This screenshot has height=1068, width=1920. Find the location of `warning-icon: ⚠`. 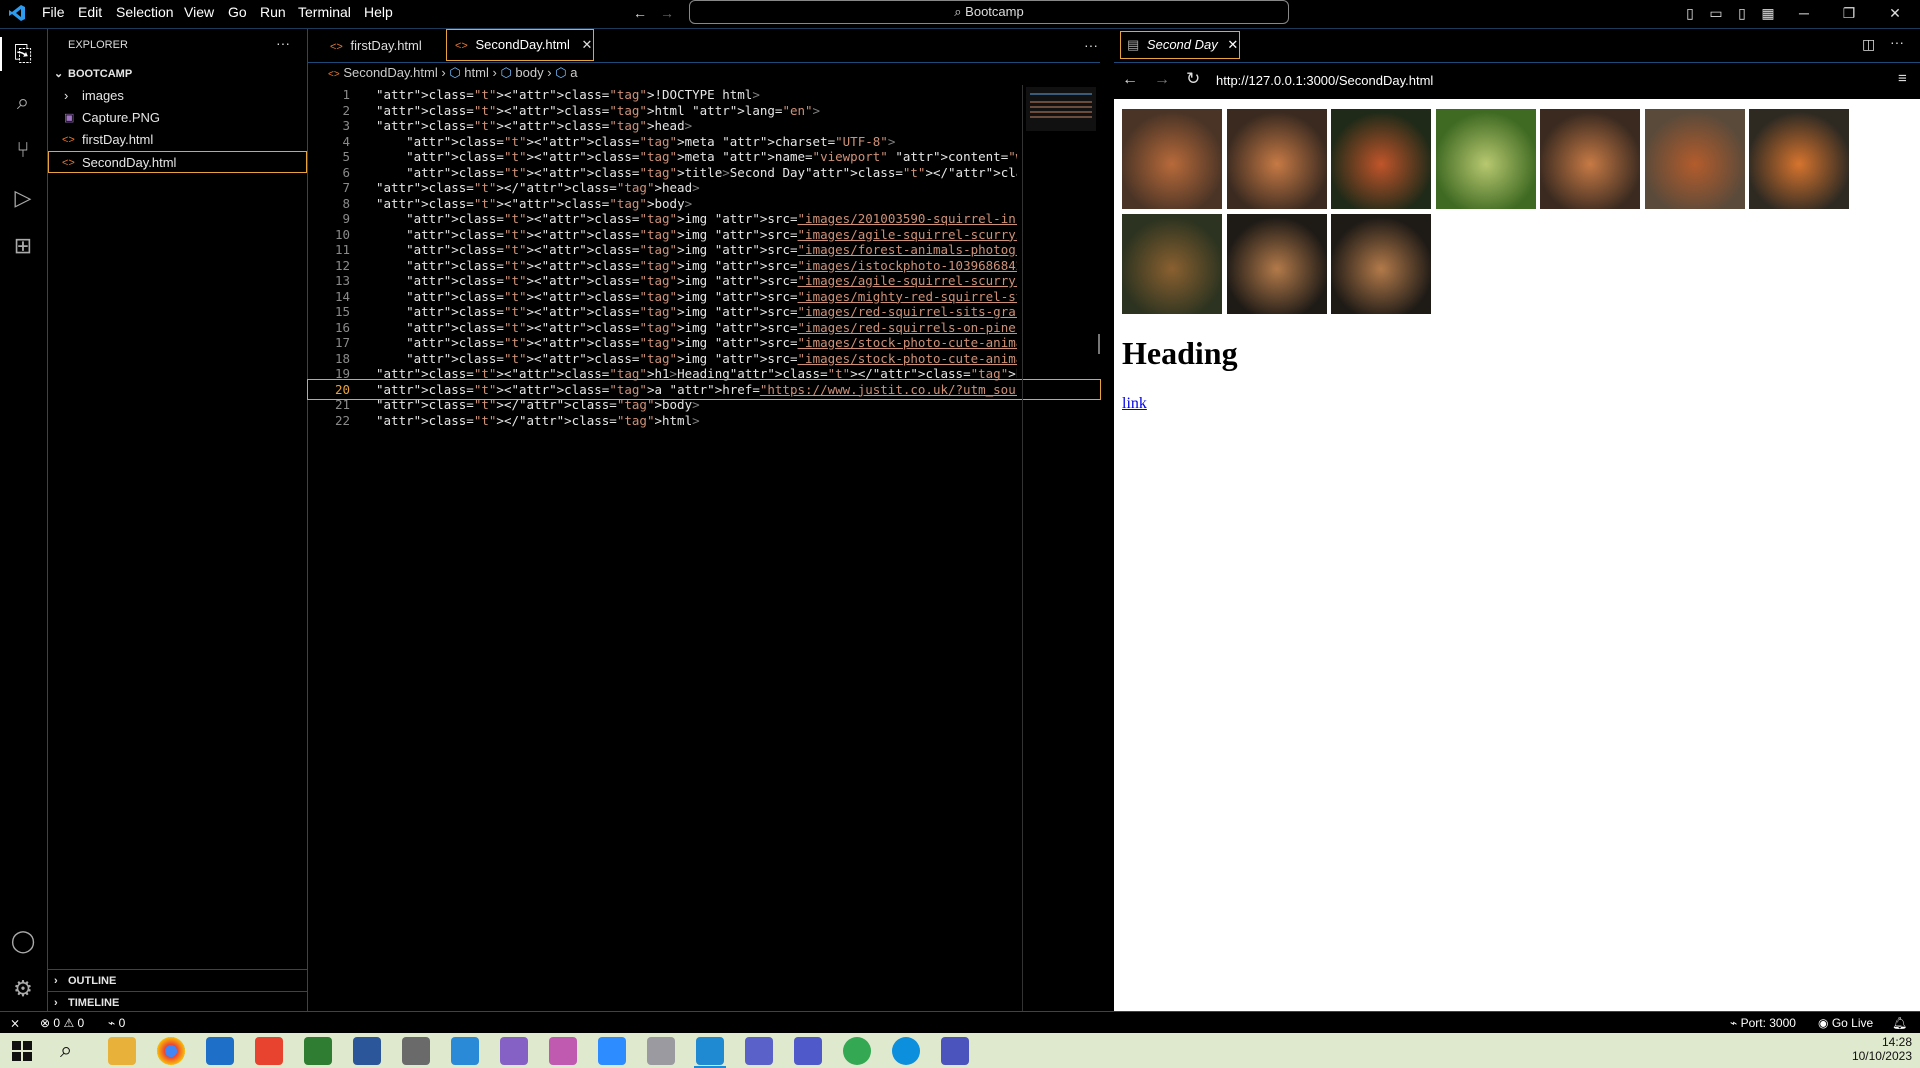

warning-icon: ⚠ is located at coordinates (69, 1023).